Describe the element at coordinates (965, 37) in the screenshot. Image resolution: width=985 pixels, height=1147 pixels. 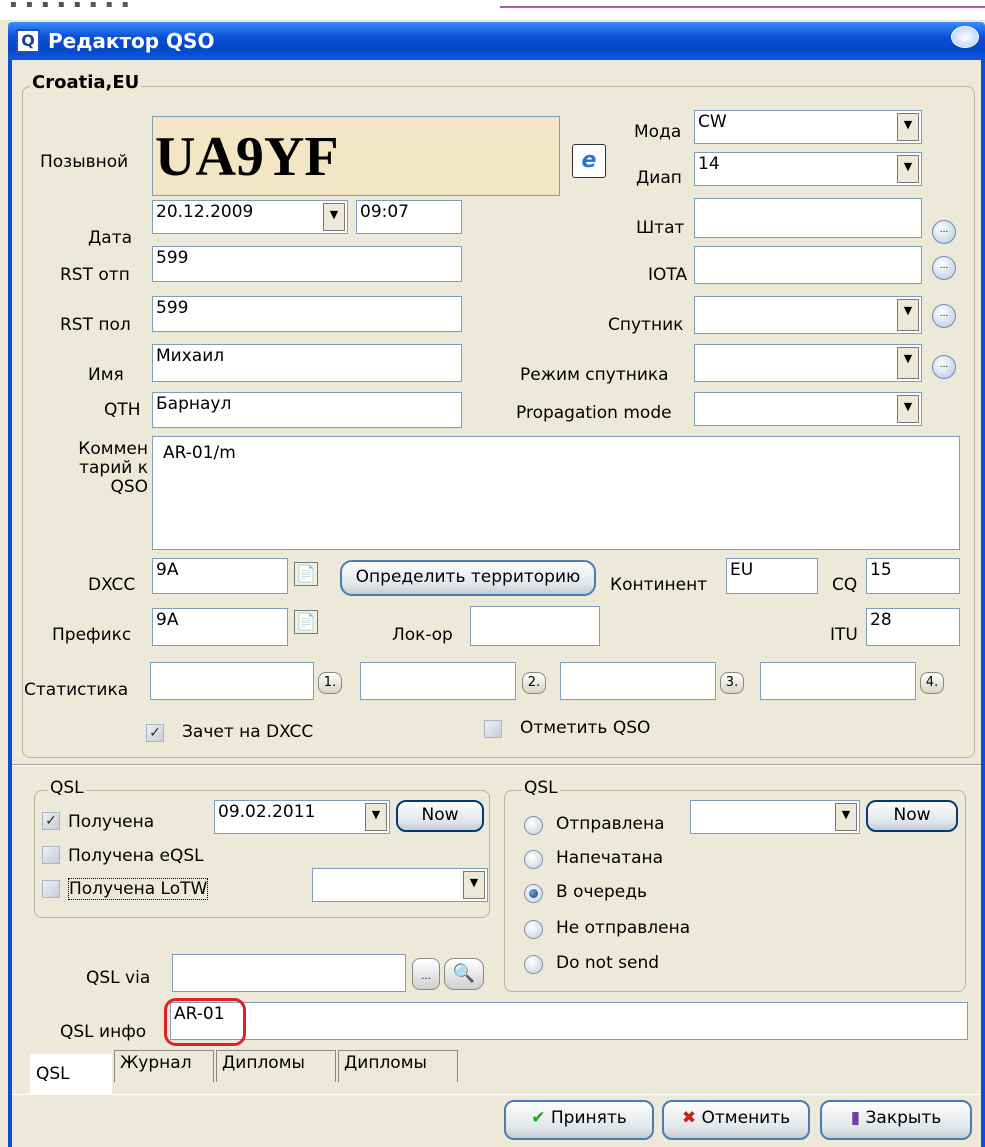
I see `close-window-button` at that location.